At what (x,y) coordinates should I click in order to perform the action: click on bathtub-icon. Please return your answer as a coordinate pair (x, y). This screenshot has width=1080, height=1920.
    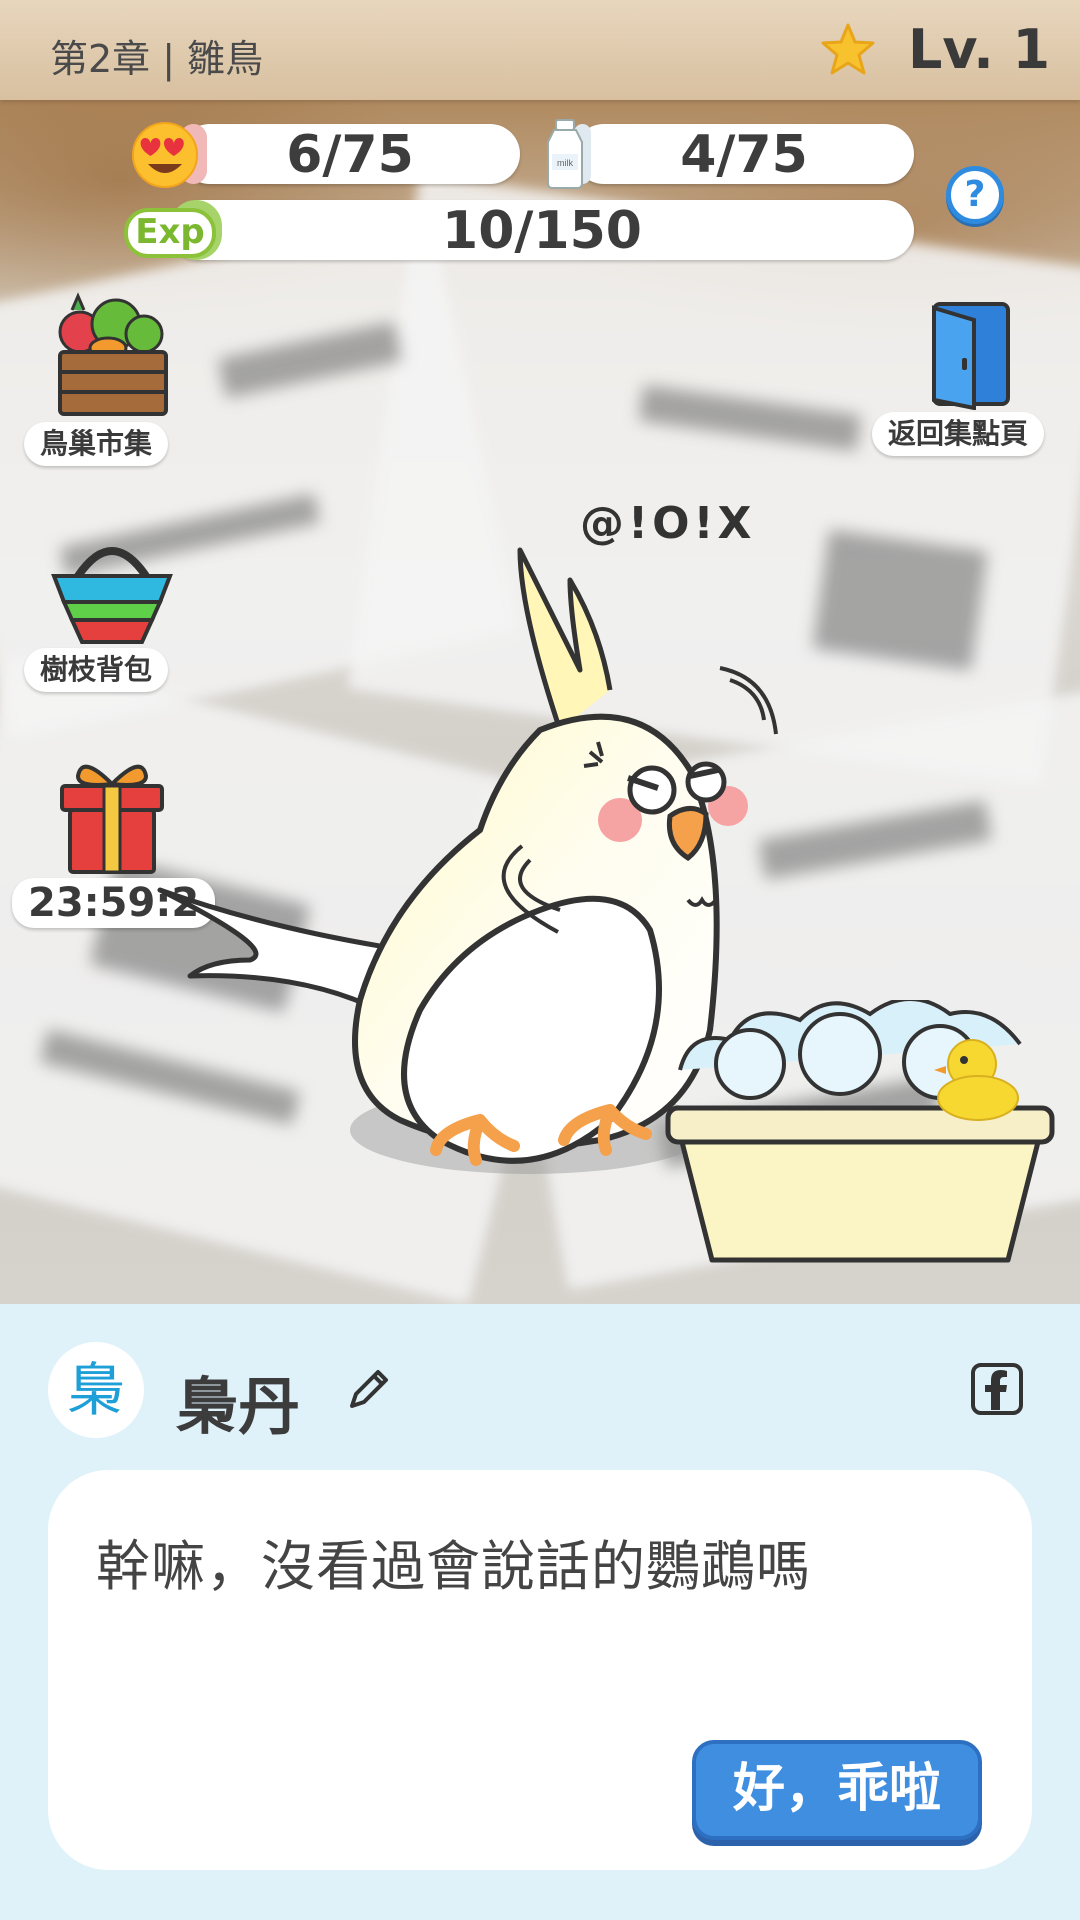
    Looking at the image, I should click on (860, 1140).